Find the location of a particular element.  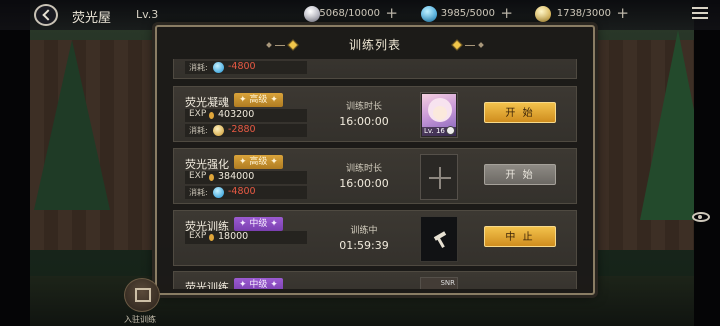

level-label: Lv.3 is located at coordinates (147, 14).